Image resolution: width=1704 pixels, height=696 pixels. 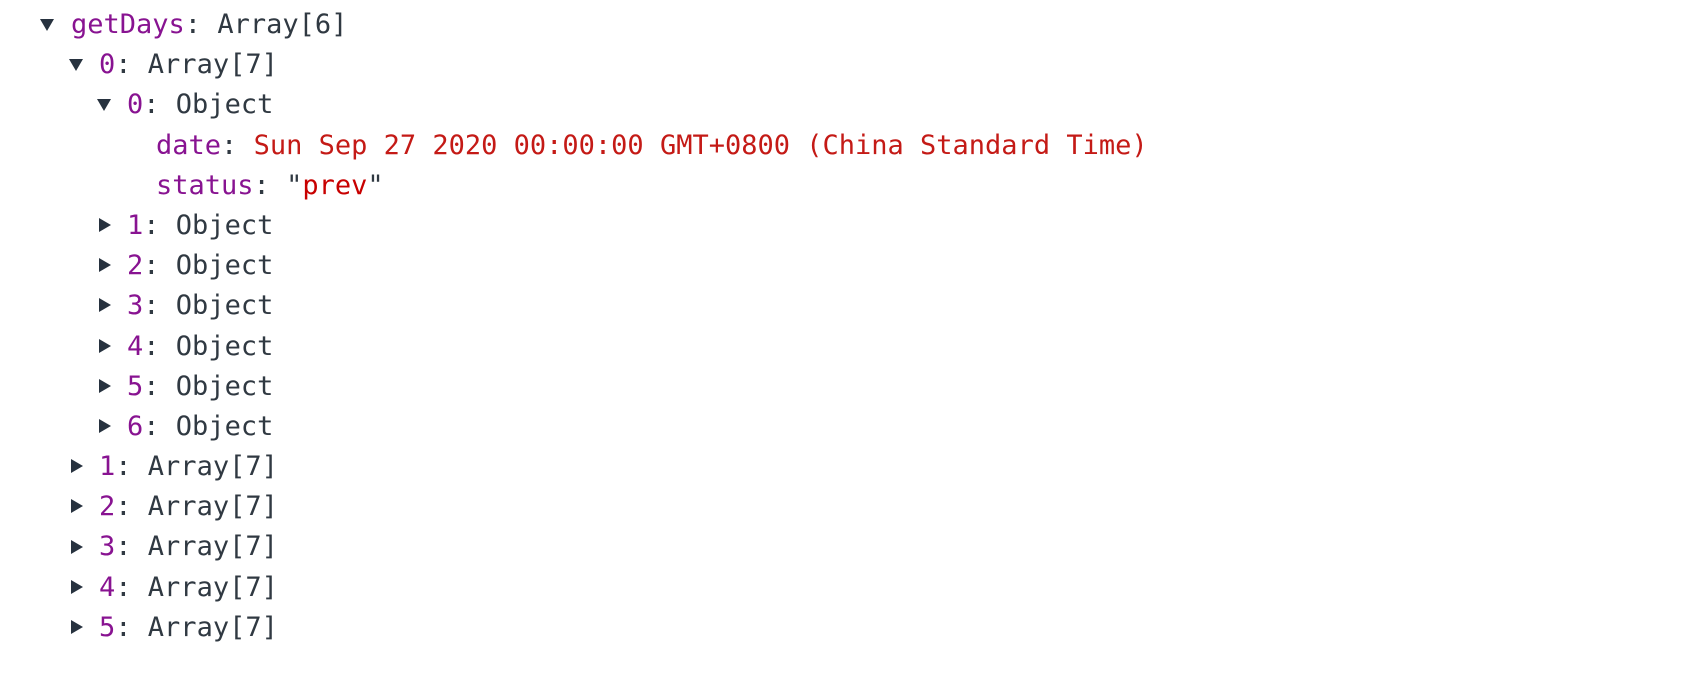 I want to click on tree-row-label: 3: Object, so click(x=200, y=306).